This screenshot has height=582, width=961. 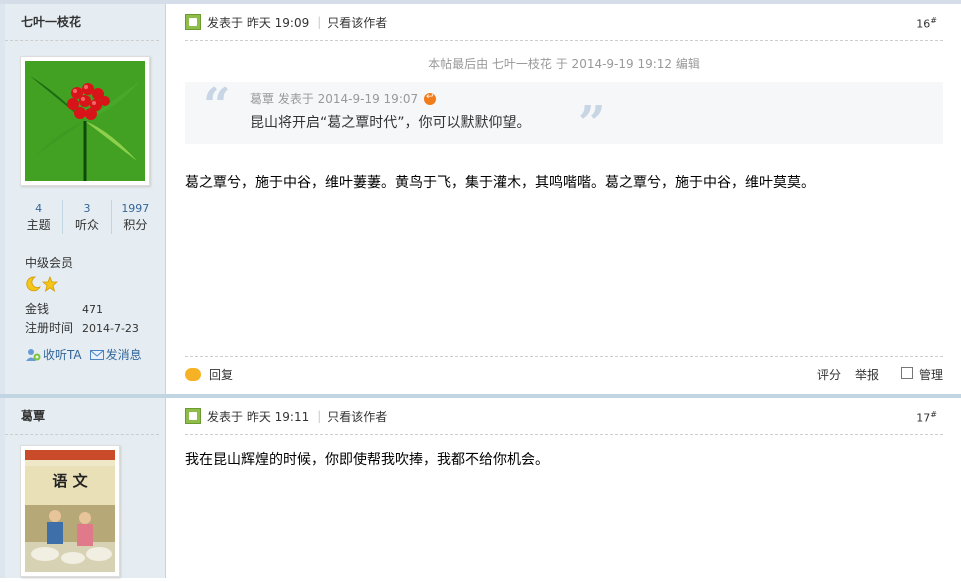 I want to click on stat-followers-label: 听众, so click(x=86, y=225).